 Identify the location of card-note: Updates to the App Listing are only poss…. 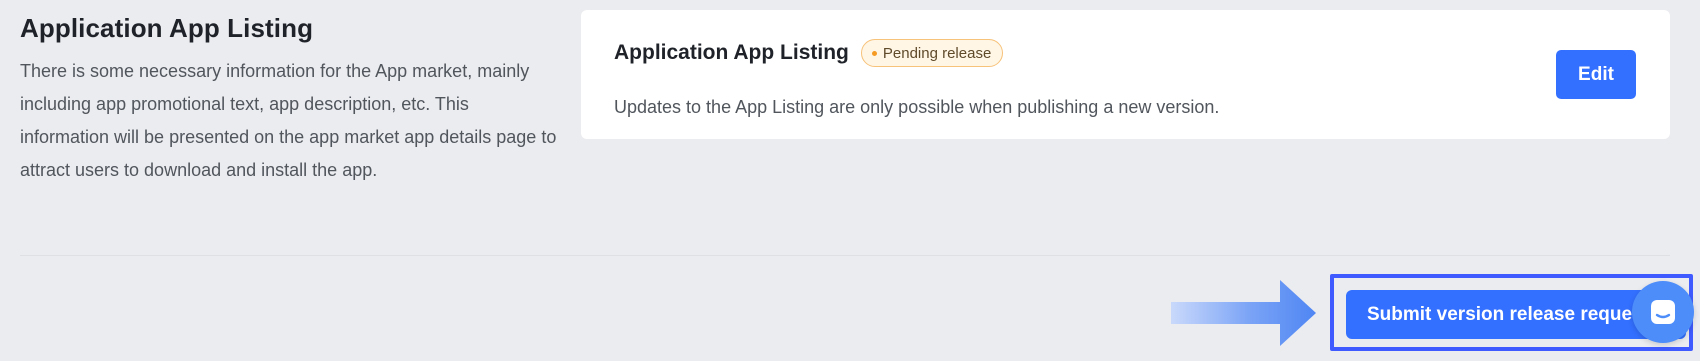
(917, 107).